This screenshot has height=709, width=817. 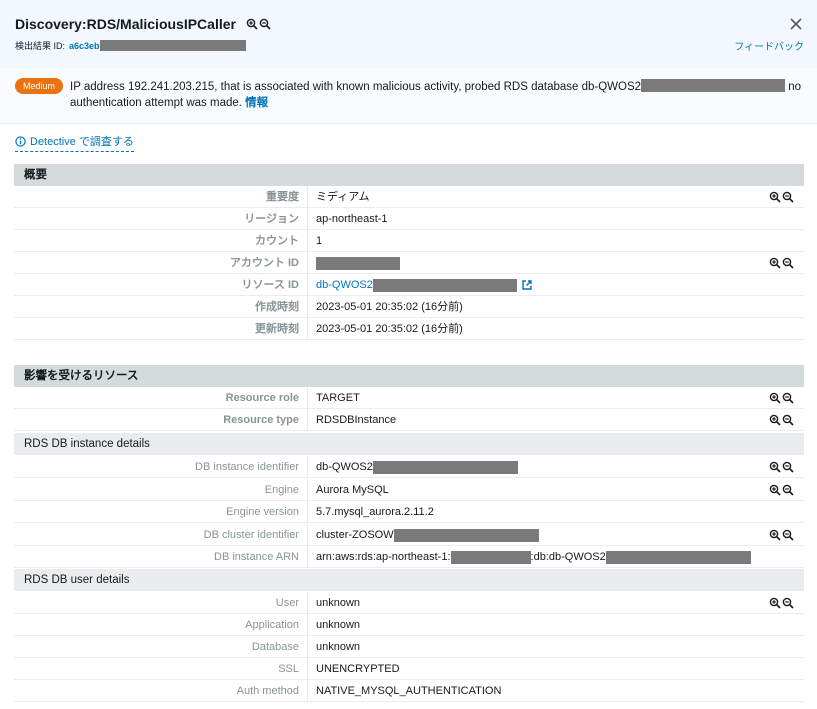 I want to click on finding-id-label: 検出結果 ID:, so click(x=40, y=46).